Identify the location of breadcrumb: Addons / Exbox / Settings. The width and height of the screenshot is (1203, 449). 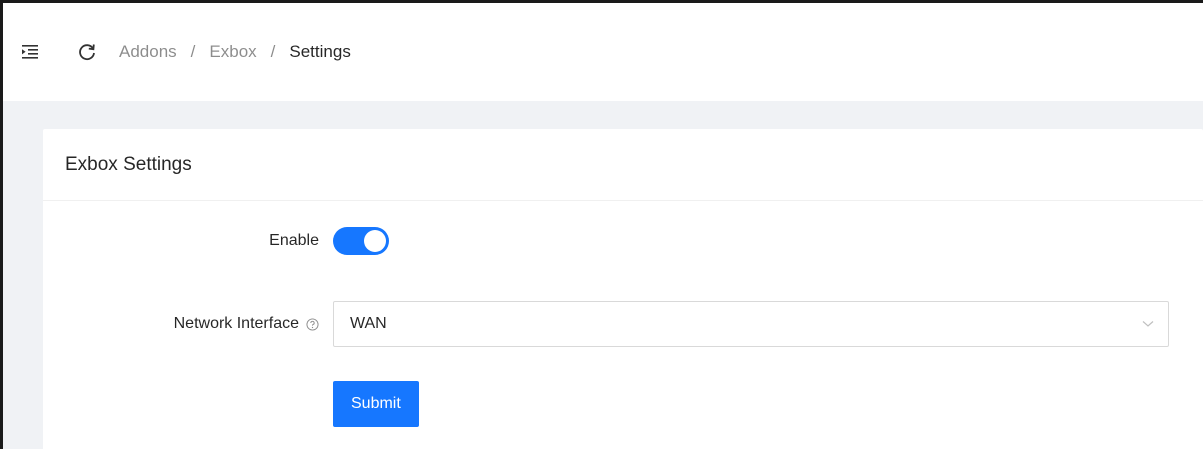
(235, 52).